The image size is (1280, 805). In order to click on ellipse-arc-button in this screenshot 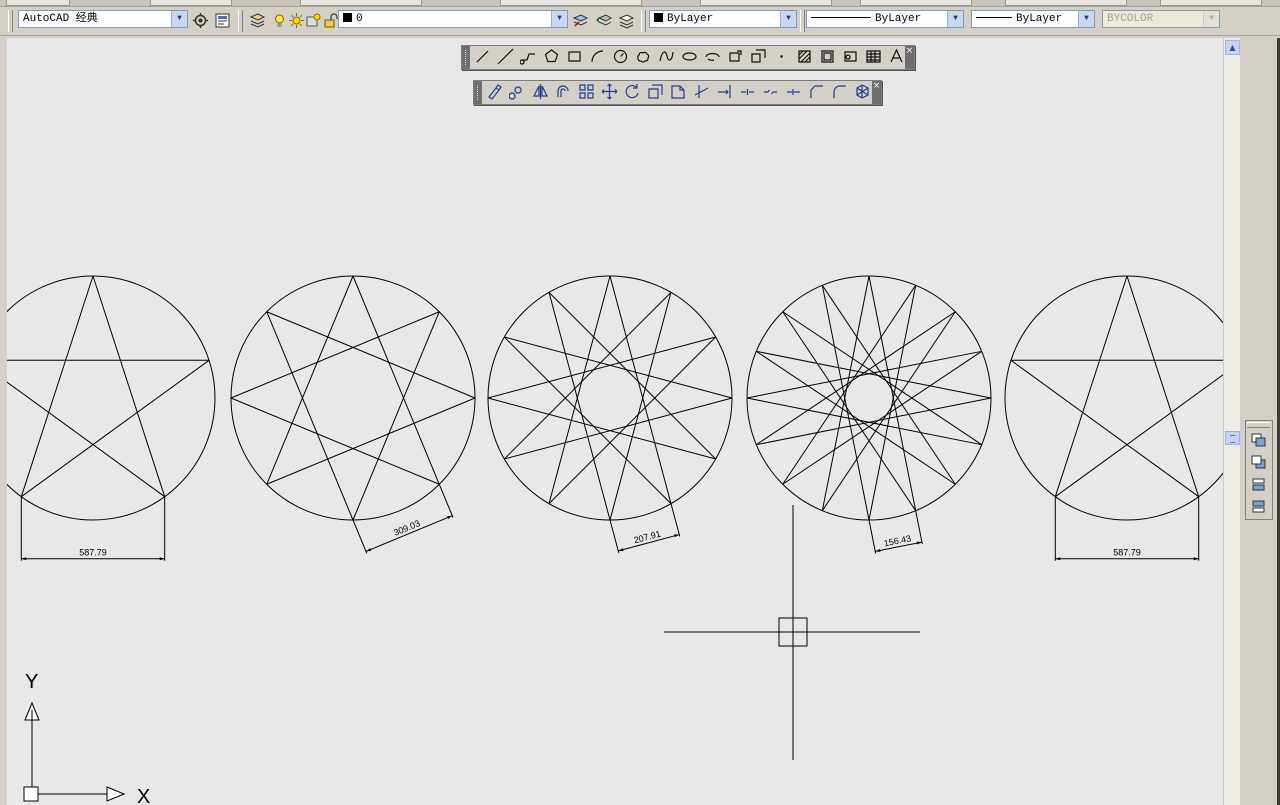, I will do `click(712, 56)`.